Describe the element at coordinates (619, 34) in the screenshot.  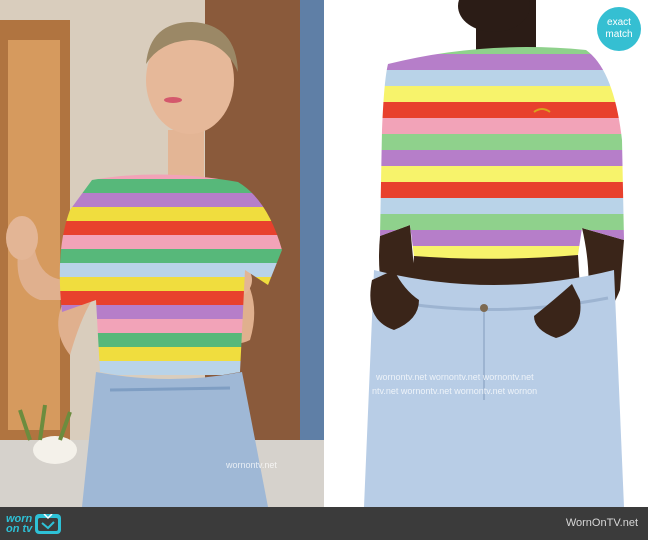
I see `badge-line-2: match` at that location.